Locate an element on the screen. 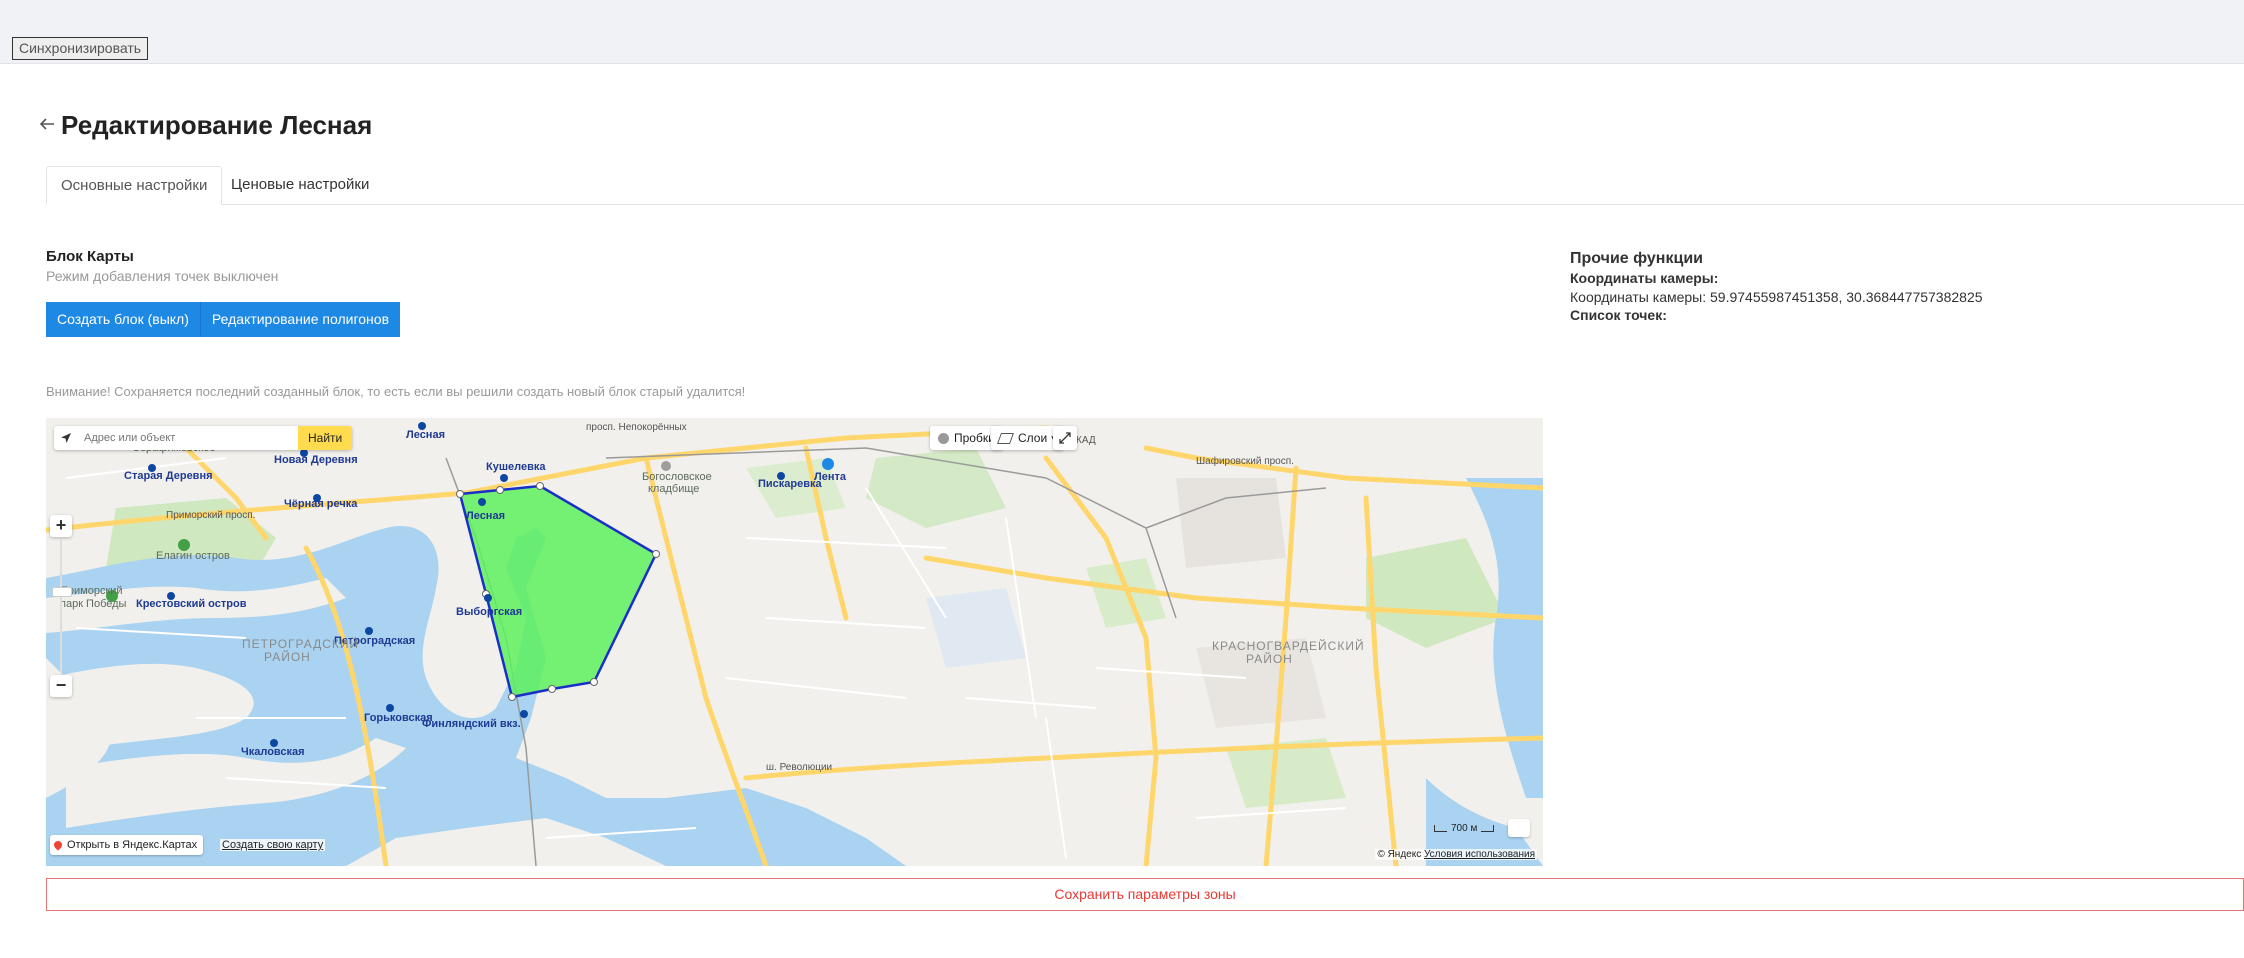  map-search-input is located at coordinates (188, 438).